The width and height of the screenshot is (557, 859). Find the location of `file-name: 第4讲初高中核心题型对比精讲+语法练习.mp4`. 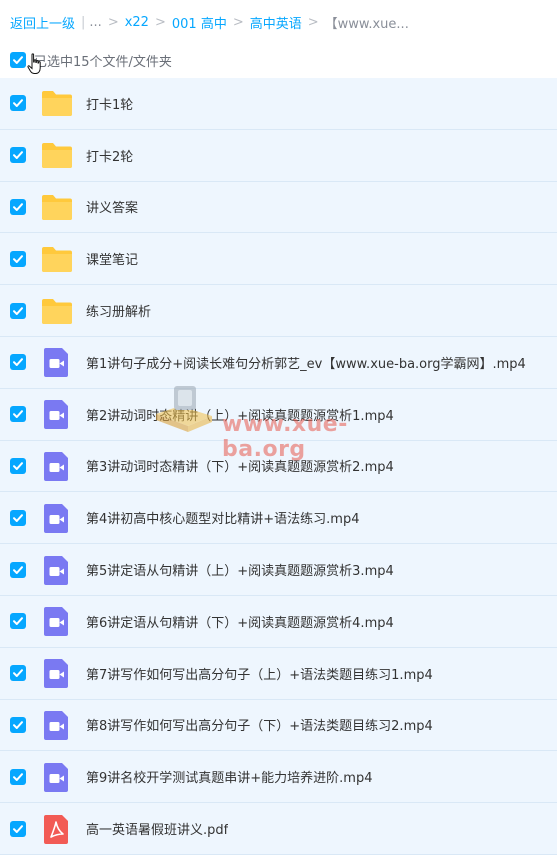

file-name: 第4讲初高中核心题型对比精讲+语法练习.mp4 is located at coordinates (222, 517).